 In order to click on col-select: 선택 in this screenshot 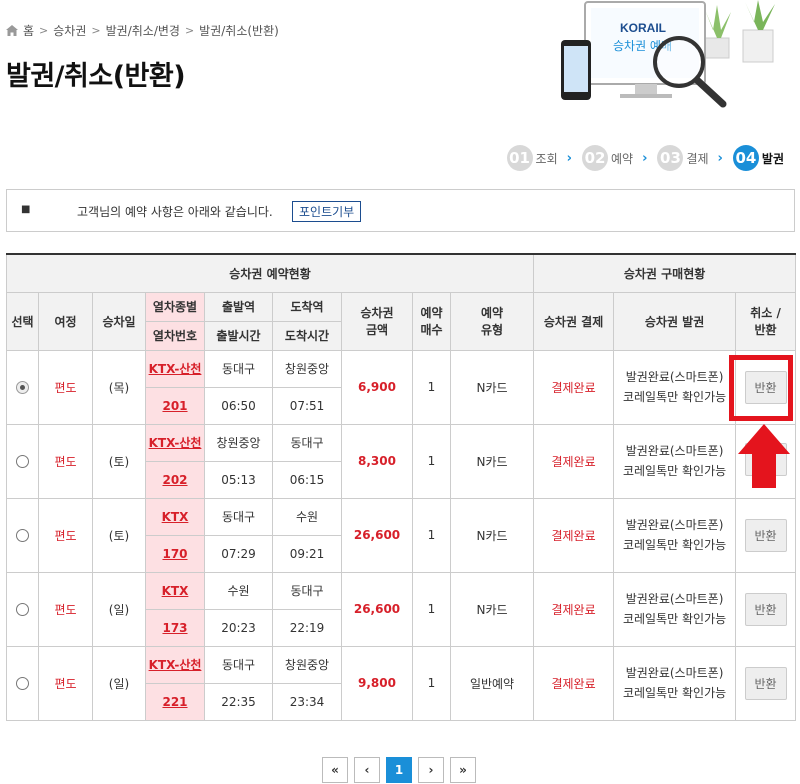, I will do `click(22, 321)`.